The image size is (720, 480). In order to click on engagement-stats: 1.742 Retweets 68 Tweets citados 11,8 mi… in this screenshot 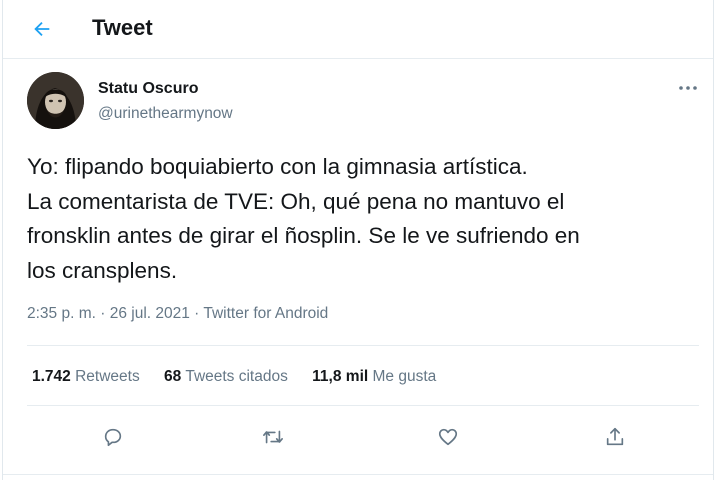, I will do `click(244, 377)`.